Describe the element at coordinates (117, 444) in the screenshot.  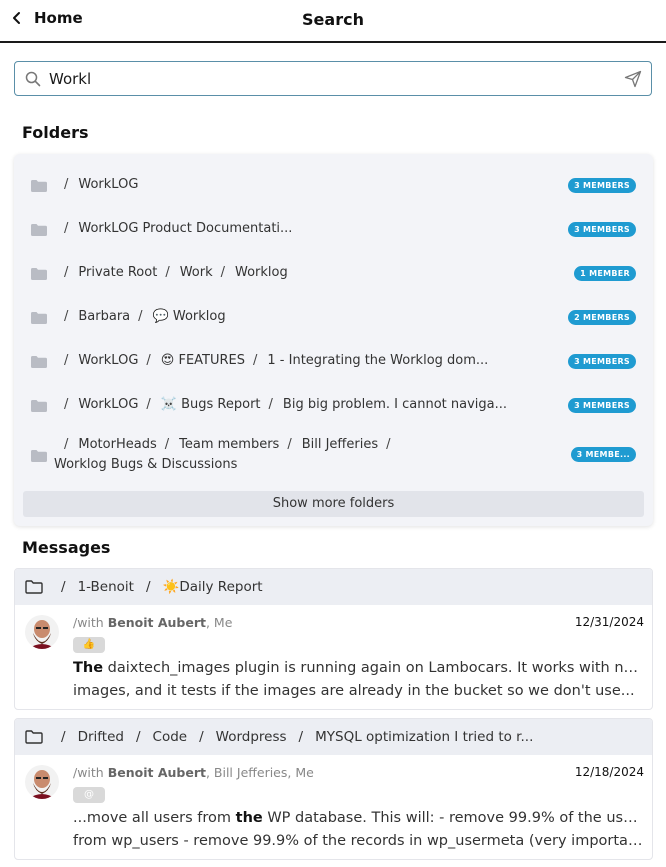
I see `folder-path-segment: MotorHeads` at that location.